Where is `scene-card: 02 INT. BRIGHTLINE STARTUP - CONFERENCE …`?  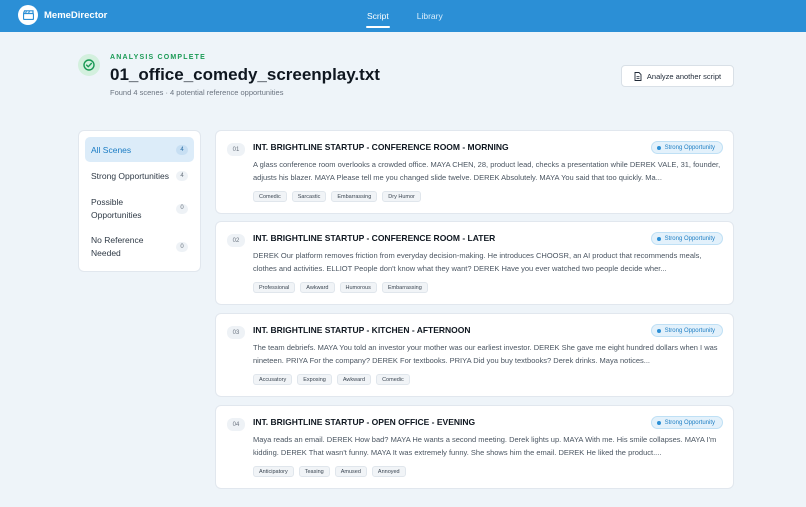 scene-card: 02 INT. BRIGHTLINE STARTUP - CONFERENCE … is located at coordinates (474, 263).